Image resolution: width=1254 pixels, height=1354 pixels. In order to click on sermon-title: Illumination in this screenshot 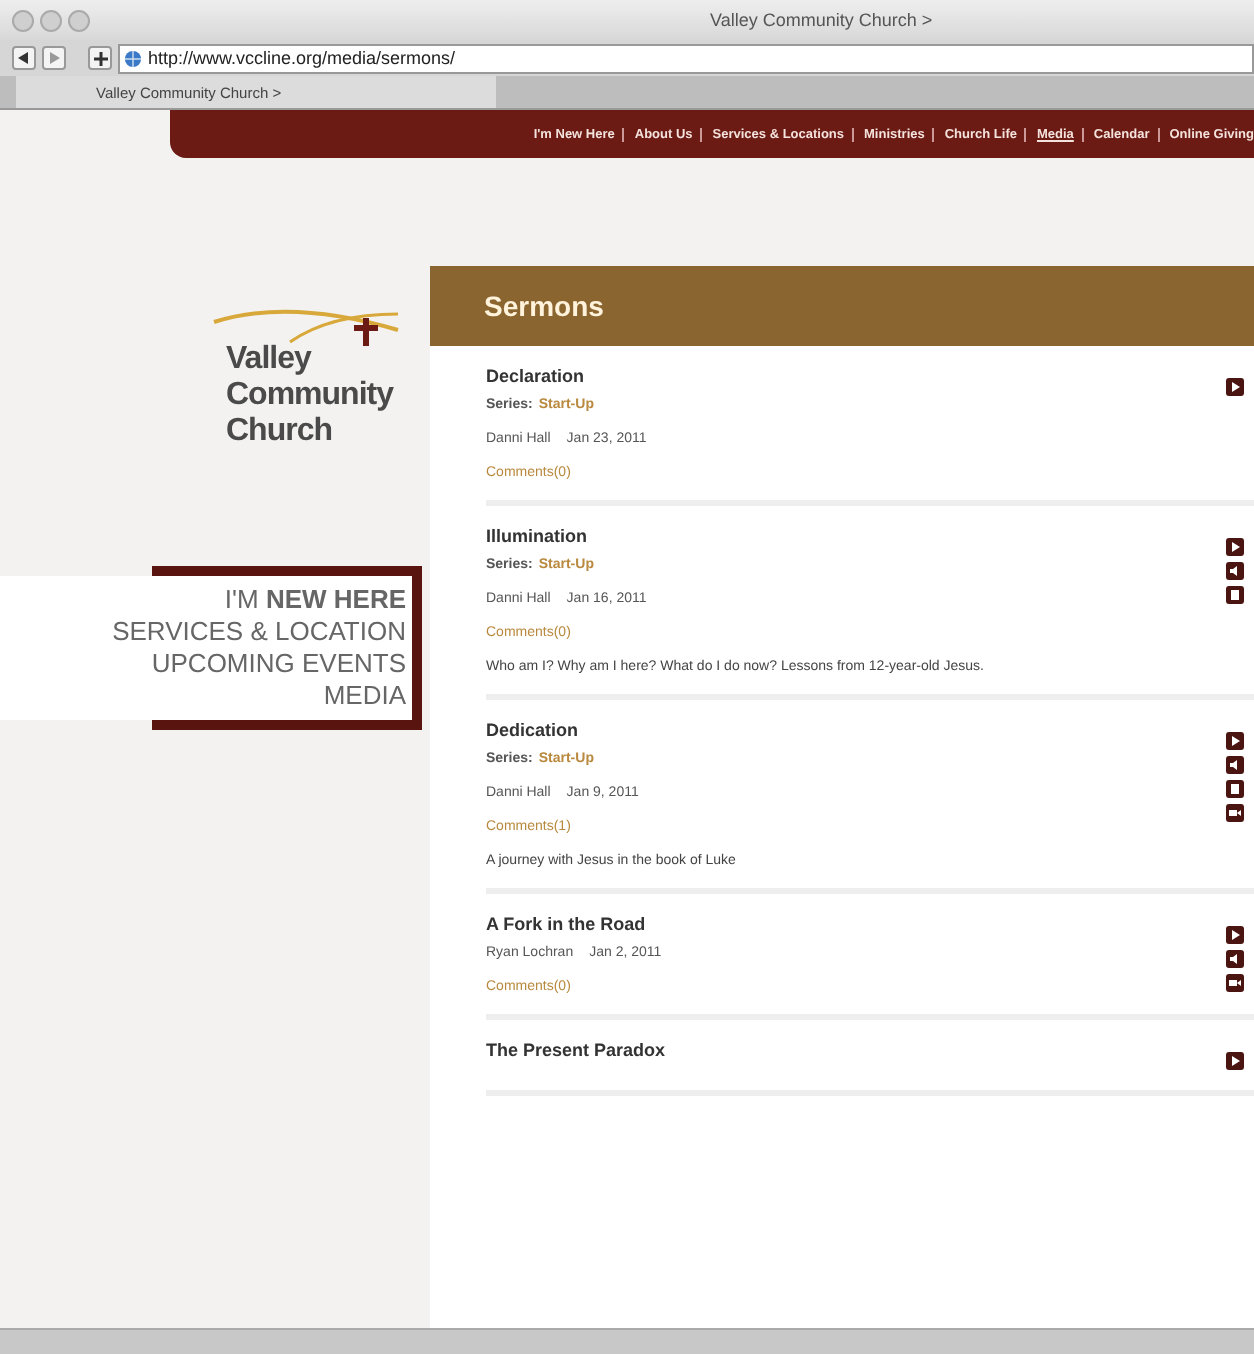, I will do `click(536, 536)`.